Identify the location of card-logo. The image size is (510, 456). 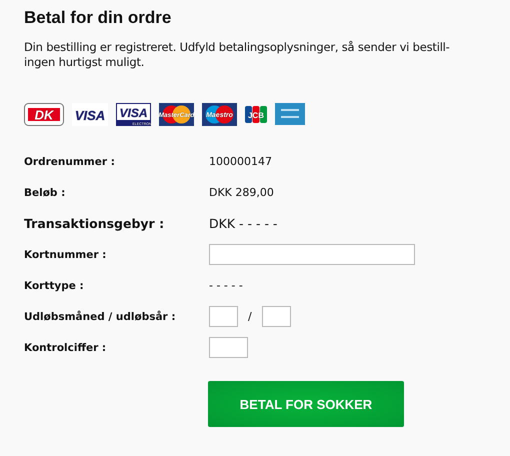
(290, 114).